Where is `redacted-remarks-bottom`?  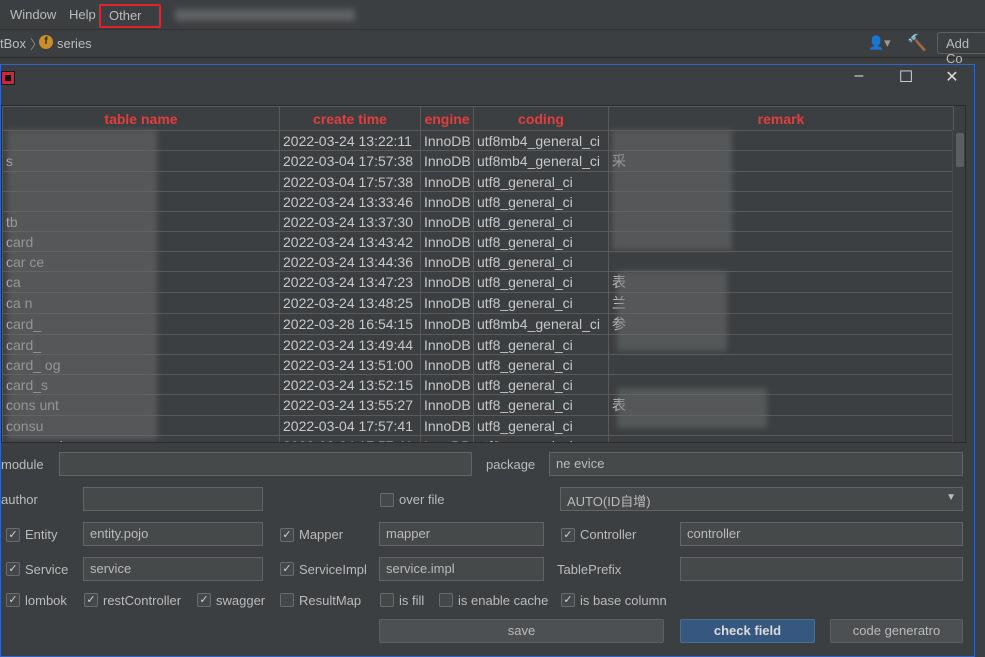
redacted-remarks-bottom is located at coordinates (692, 408).